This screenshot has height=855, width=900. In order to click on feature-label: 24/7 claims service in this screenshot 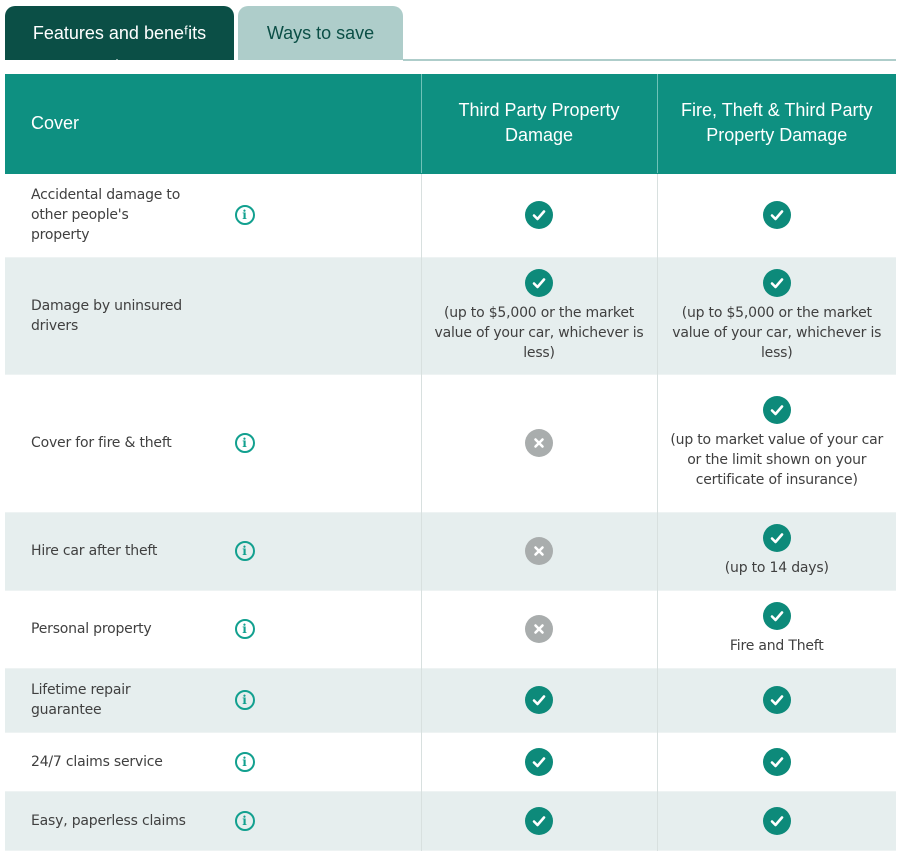, I will do `click(97, 761)`.